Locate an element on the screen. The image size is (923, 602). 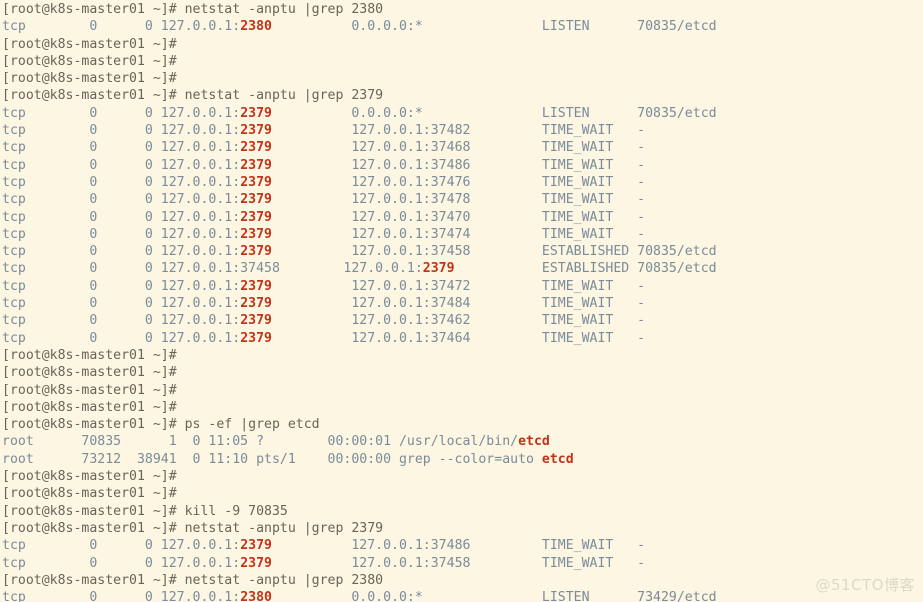
terminal-prompt-line: [root@k8s-master01 ~]# ps -ef |grep etcd is located at coordinates (462, 424).